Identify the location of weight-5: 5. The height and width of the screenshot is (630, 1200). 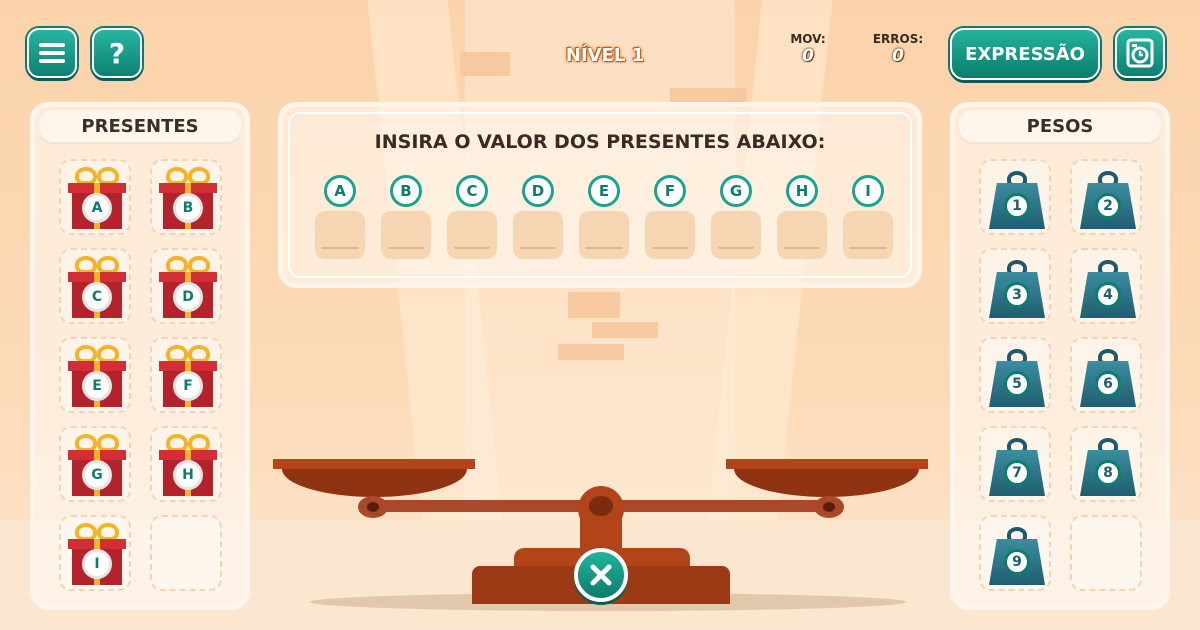
(1017, 378).